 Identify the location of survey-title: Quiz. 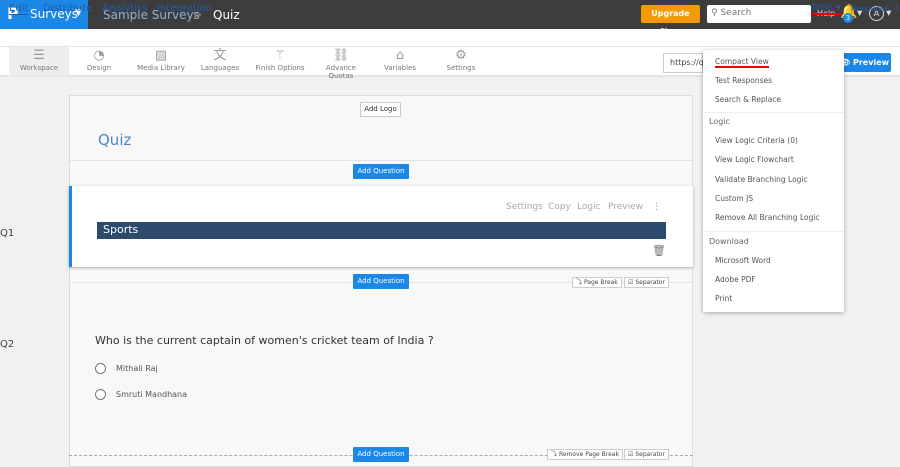
(114, 140).